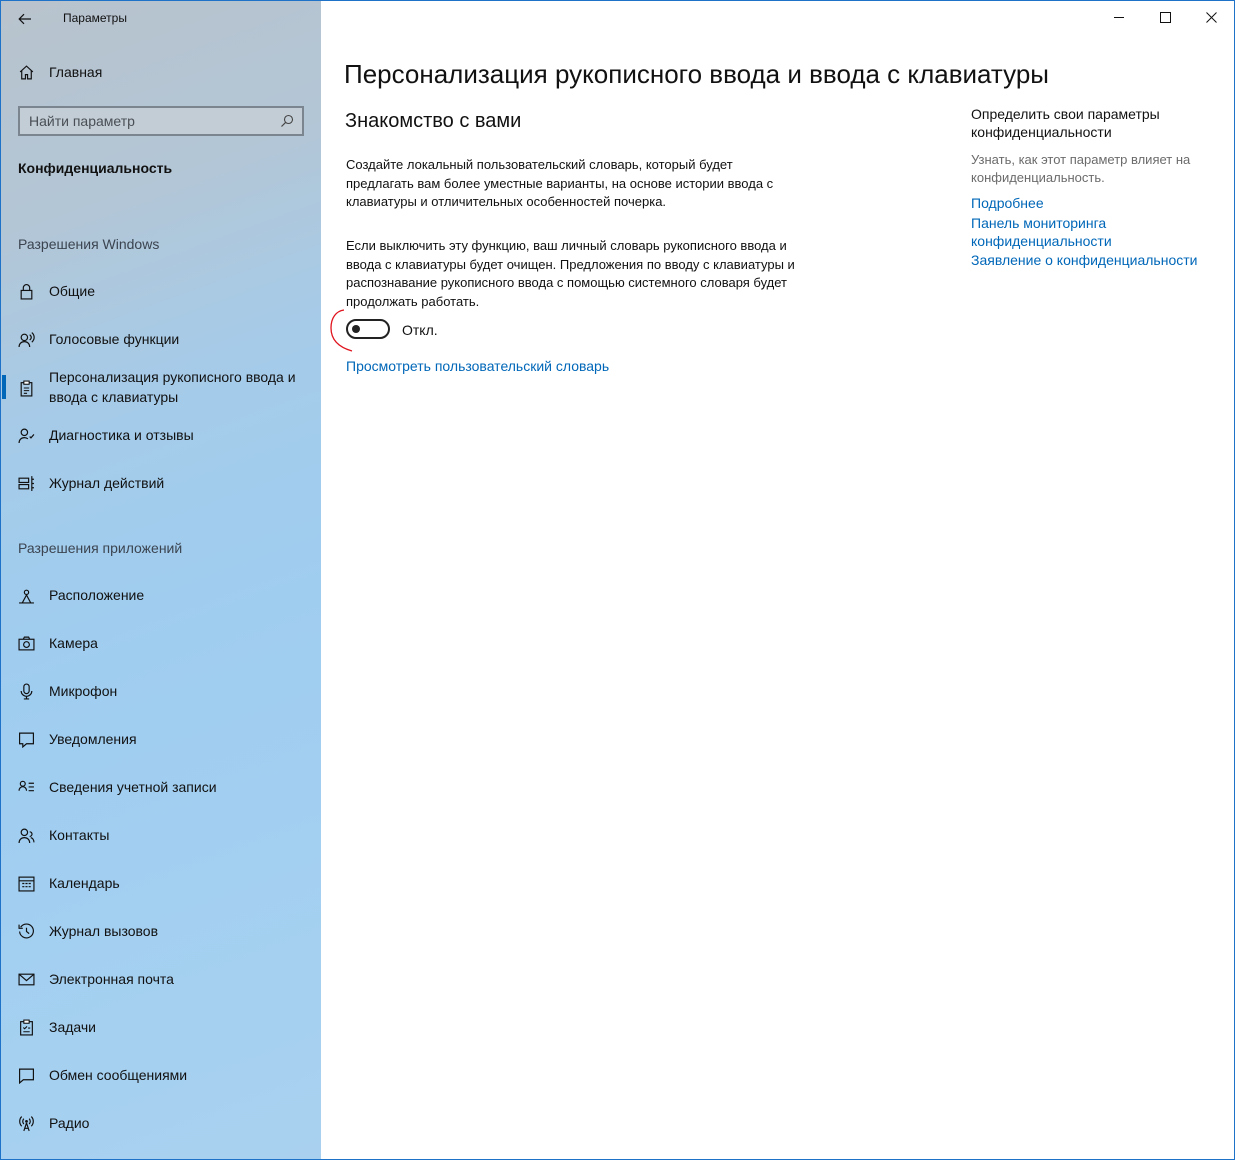  What do you see at coordinates (167, 835) in the screenshot?
I see `sidebar-item-contacts: Контакты` at bounding box center [167, 835].